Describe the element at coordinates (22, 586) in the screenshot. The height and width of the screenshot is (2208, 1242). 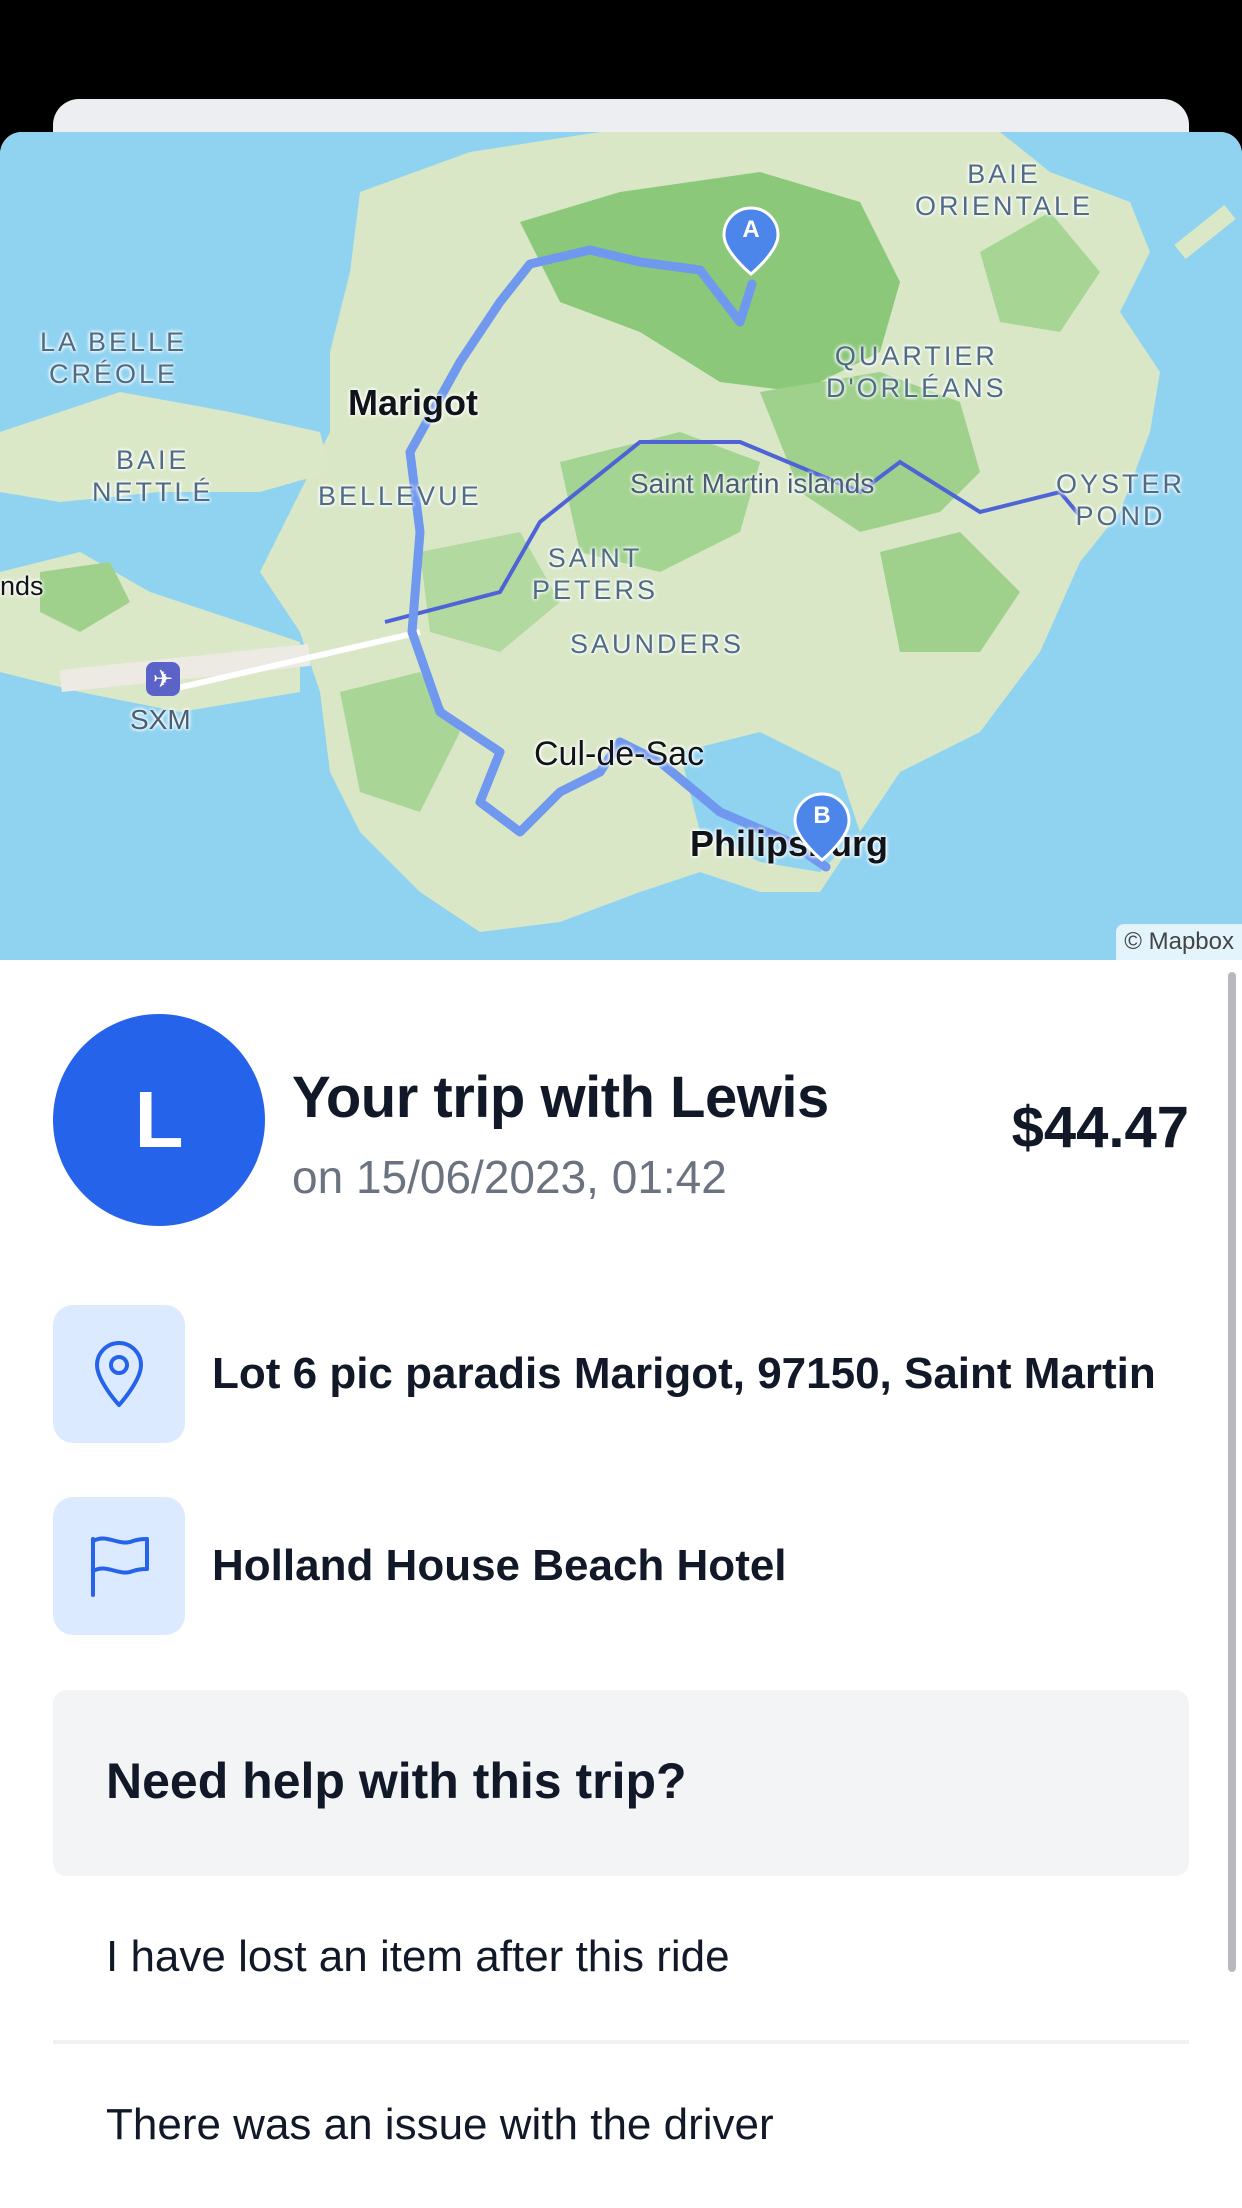
I see `map-label-nds: nds` at that location.